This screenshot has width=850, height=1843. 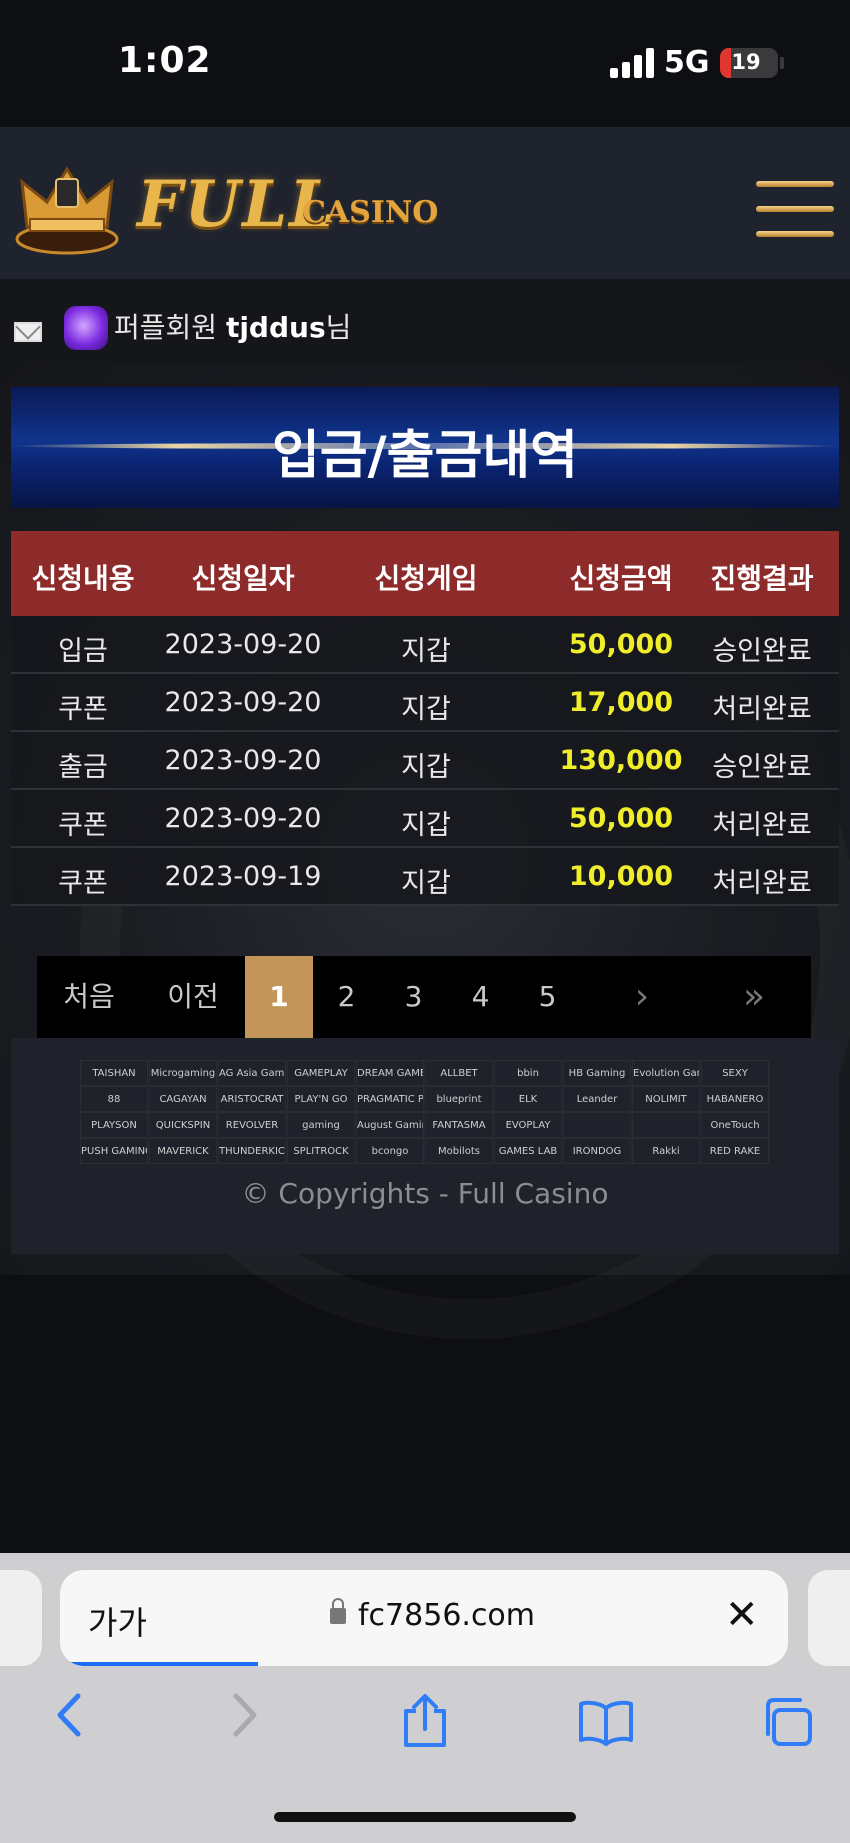 I want to click on share-icon, so click(x=425, y=1721).